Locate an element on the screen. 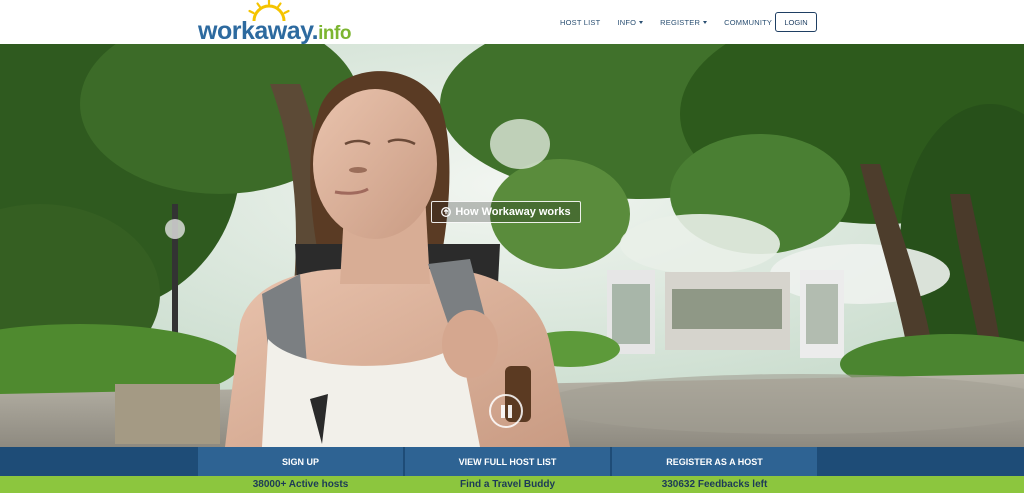 The width and height of the screenshot is (1024, 493). workaway-logo: workaway.info is located at coordinates (274, 22).